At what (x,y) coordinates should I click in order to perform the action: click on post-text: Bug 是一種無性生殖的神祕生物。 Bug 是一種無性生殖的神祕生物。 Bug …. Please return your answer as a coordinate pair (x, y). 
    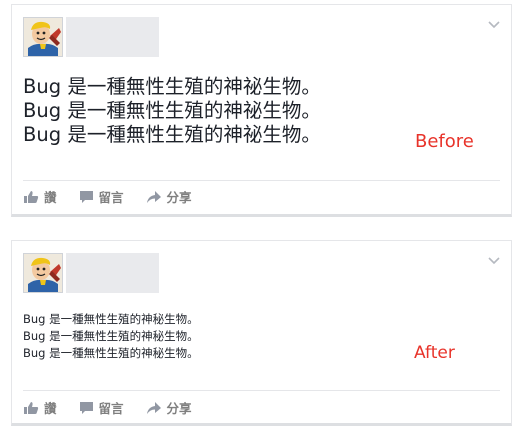
    Looking at the image, I should click on (172, 111).